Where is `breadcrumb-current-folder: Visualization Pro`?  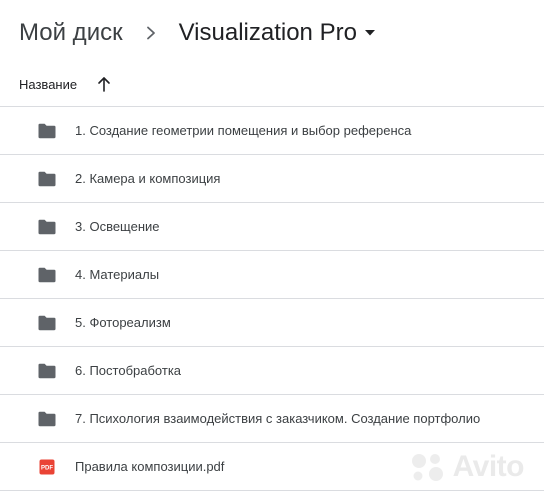
breadcrumb-current-folder: Visualization Pro is located at coordinates (277, 33).